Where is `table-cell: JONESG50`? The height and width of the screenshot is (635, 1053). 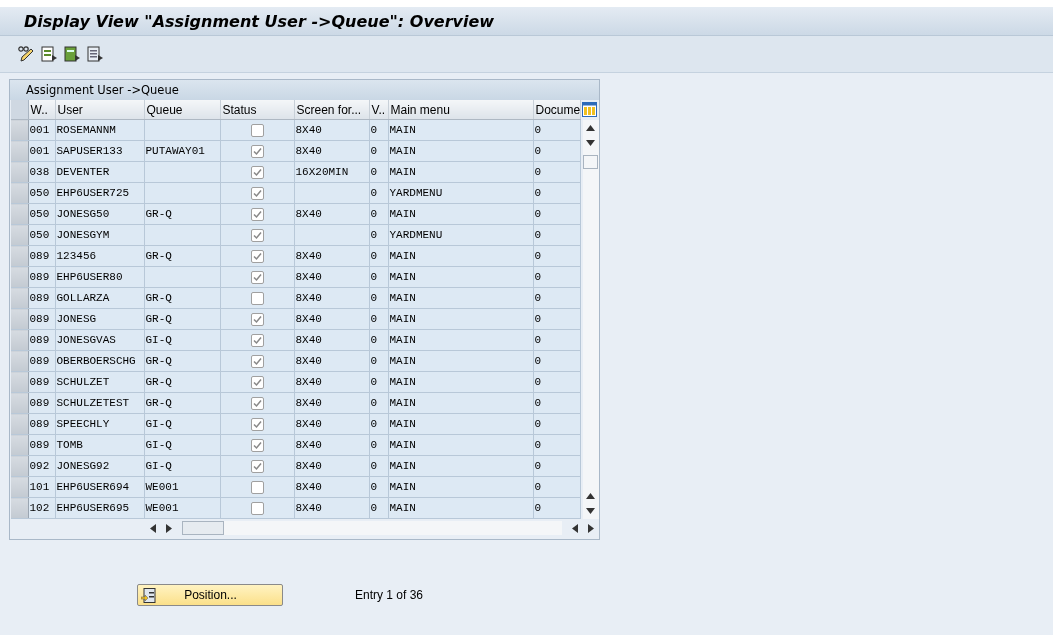
table-cell: JONESG50 is located at coordinates (83, 214).